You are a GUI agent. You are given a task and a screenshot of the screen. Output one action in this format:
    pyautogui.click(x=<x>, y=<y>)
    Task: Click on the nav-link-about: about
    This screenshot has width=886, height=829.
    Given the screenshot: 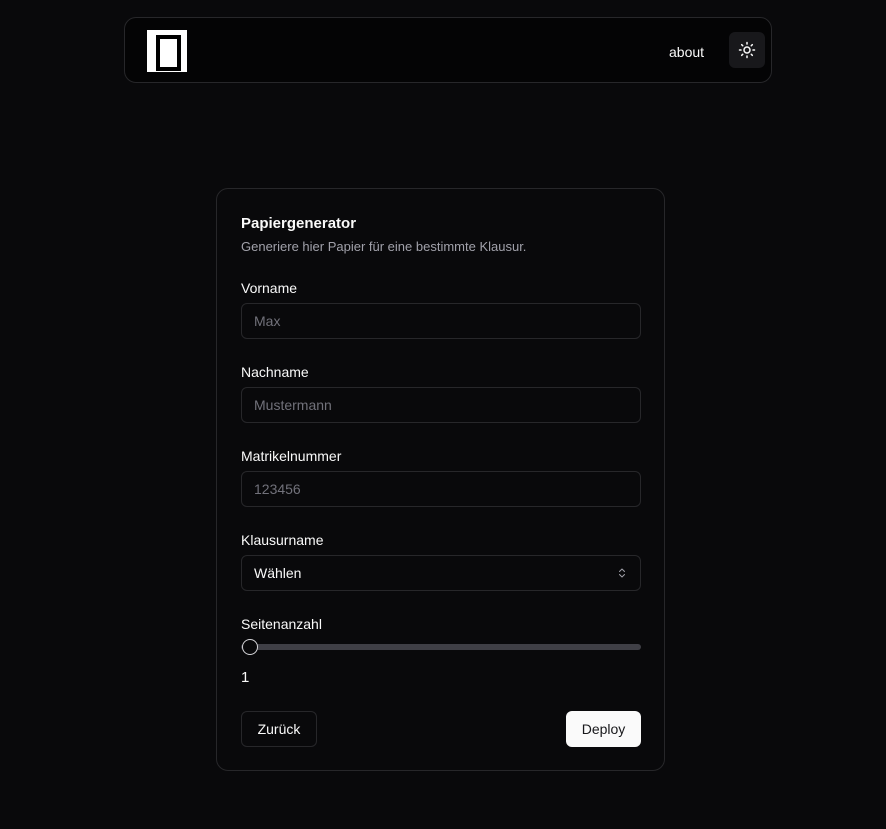 What is the action you would take?
    pyautogui.click(x=686, y=52)
    